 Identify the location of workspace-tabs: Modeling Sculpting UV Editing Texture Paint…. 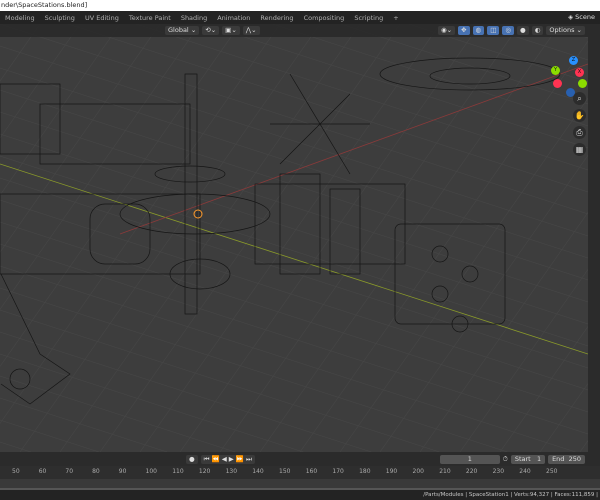
(280, 17).